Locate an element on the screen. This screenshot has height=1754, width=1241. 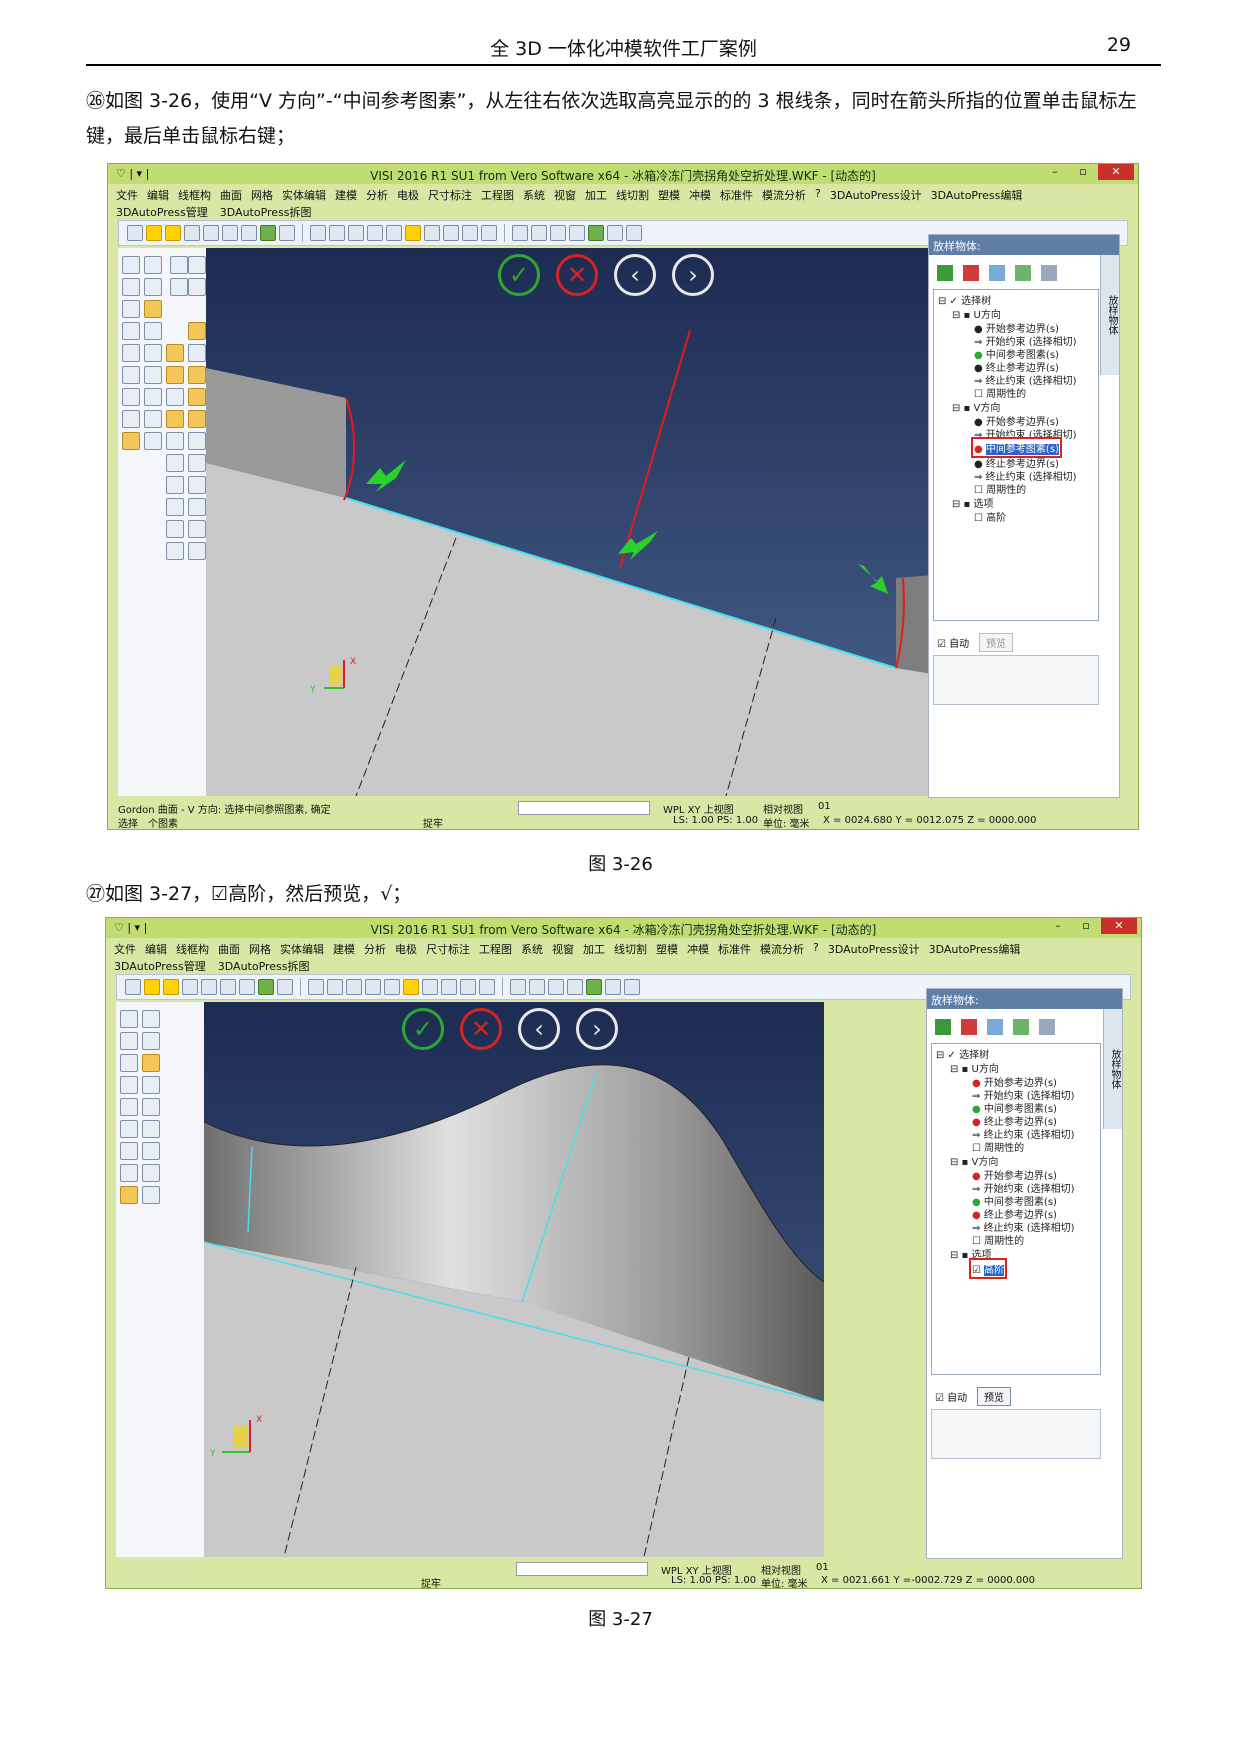
break-icon is located at coordinates (197, 265).